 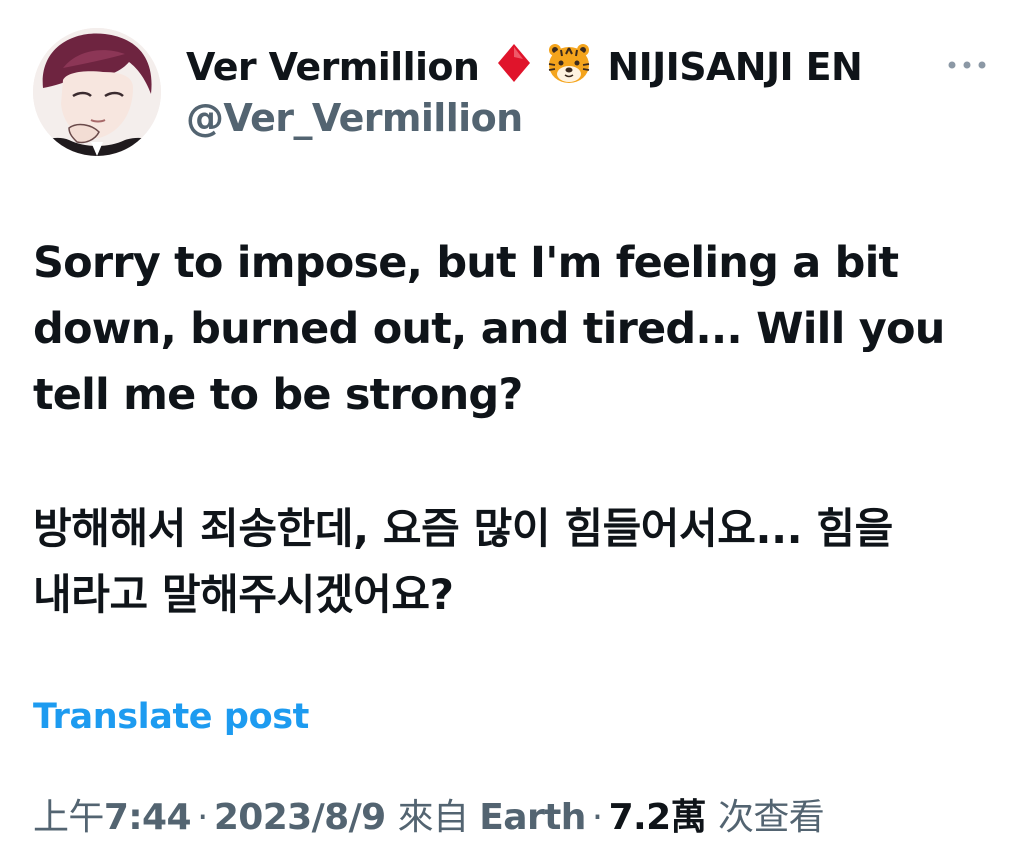 I want to click on views-count: 7.2萬, so click(x=658, y=814).